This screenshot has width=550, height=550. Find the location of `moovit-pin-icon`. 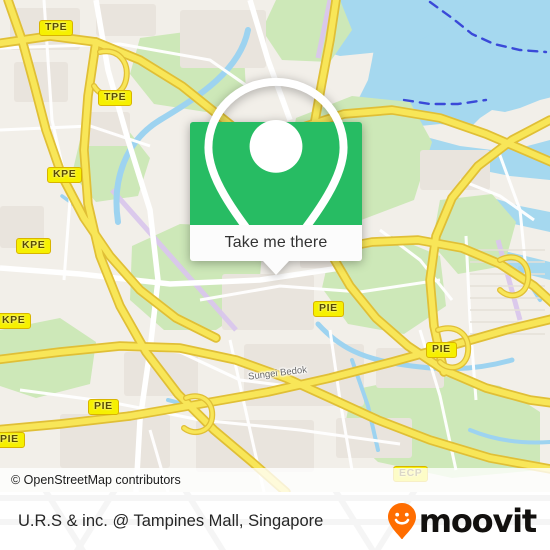

moovit-pin-icon is located at coordinates (401, 521).